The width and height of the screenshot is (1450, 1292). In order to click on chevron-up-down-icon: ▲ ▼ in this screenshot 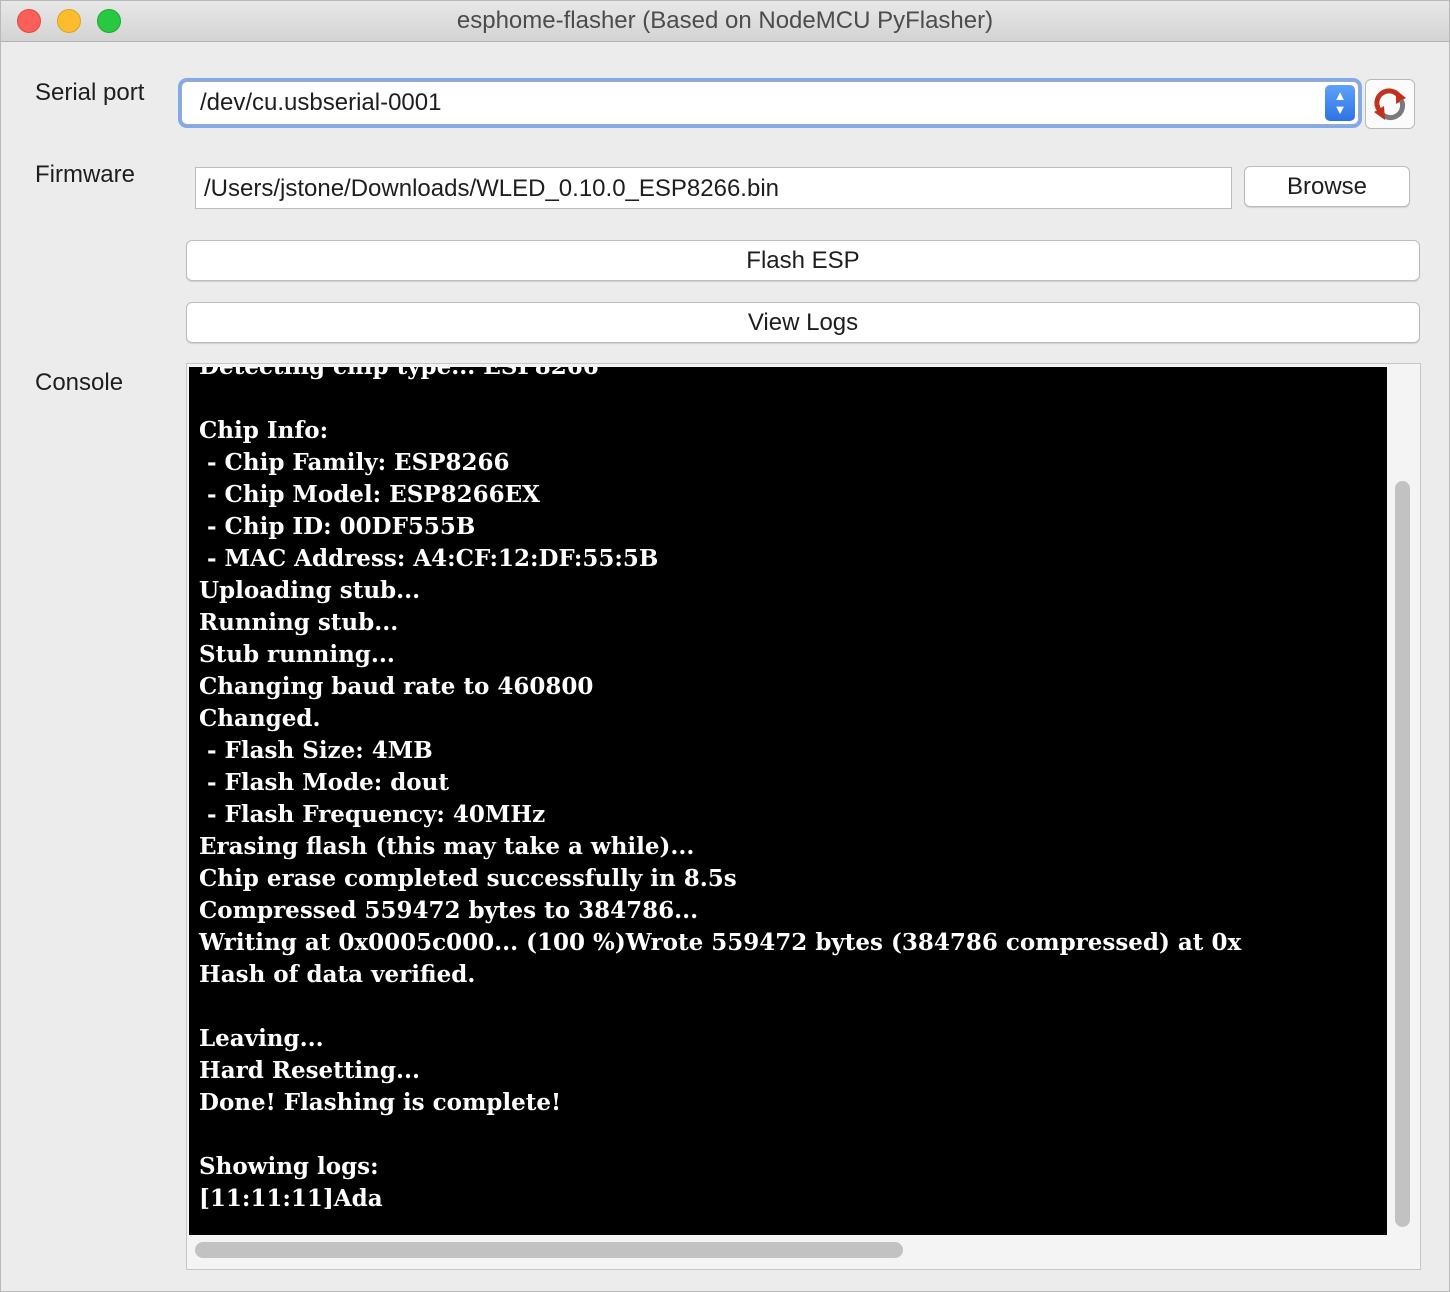, I will do `click(1340, 103)`.